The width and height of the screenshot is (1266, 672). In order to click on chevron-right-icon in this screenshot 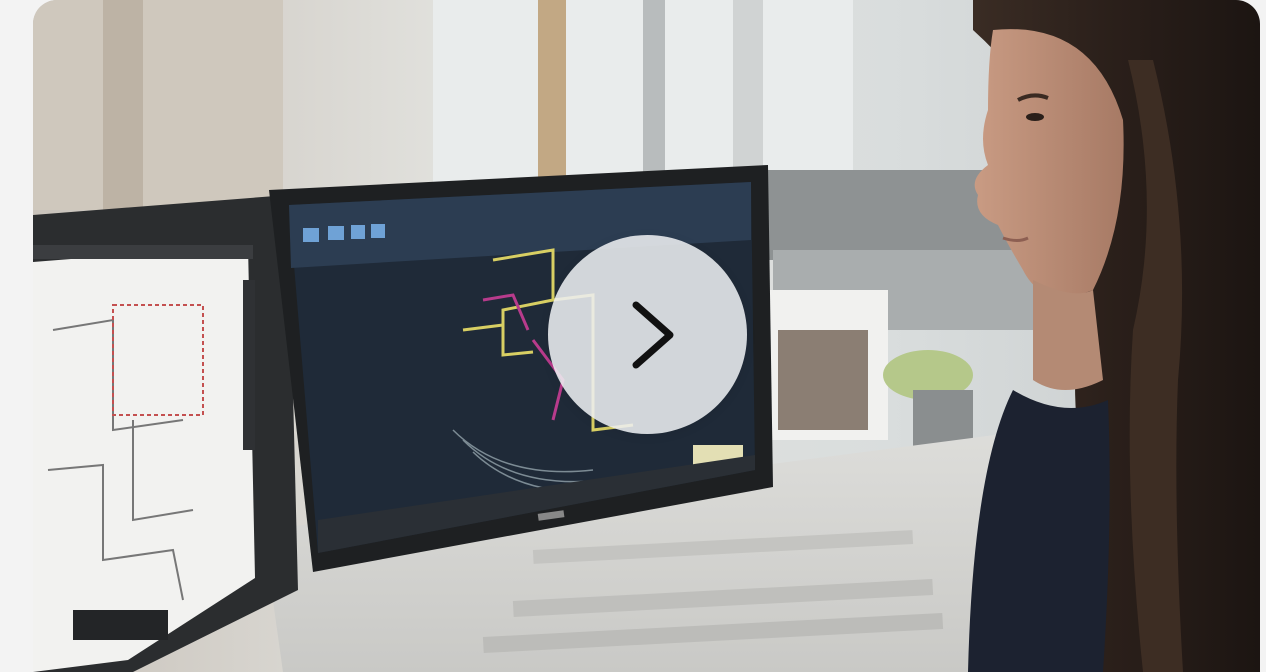, I will do `click(652, 334)`.